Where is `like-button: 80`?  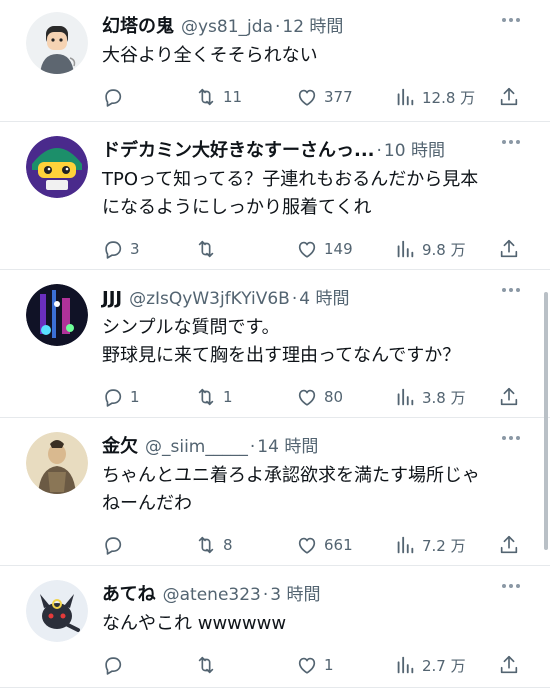 like-button: 80 is located at coordinates (319, 397).